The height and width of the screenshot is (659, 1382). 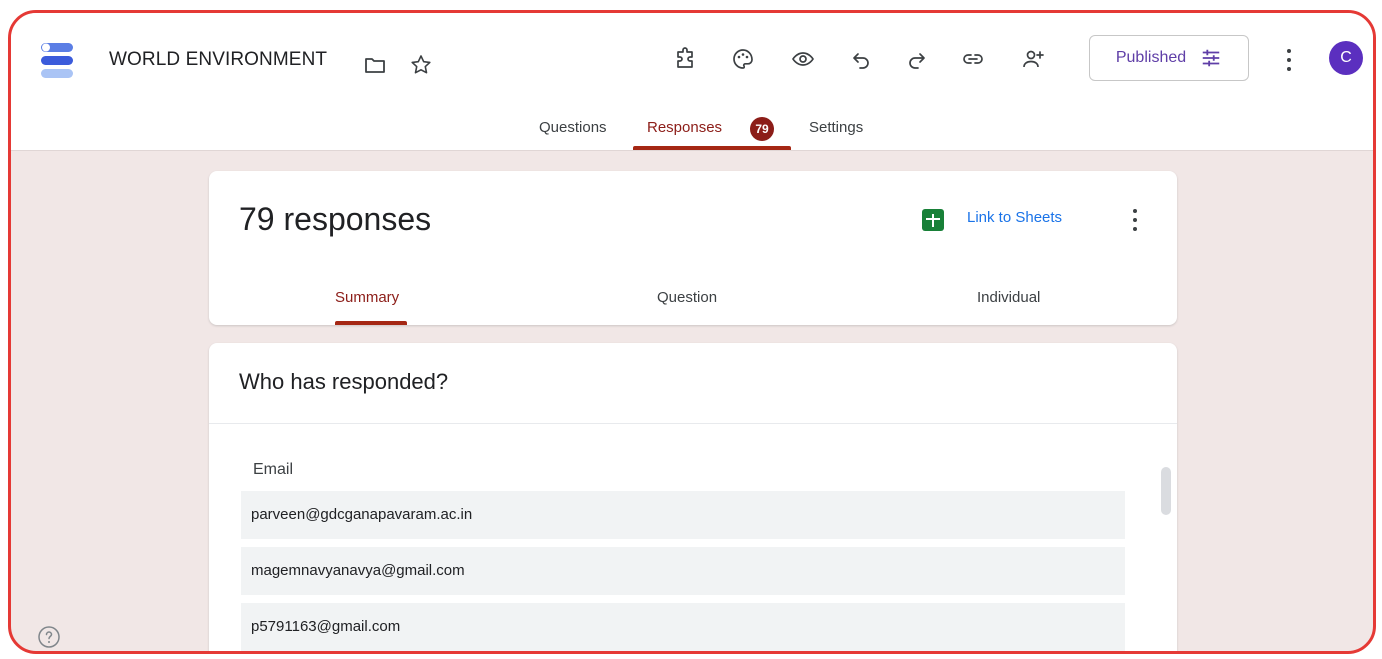 What do you see at coordinates (836, 127) in the screenshot?
I see `tab-settings: Settings` at bounding box center [836, 127].